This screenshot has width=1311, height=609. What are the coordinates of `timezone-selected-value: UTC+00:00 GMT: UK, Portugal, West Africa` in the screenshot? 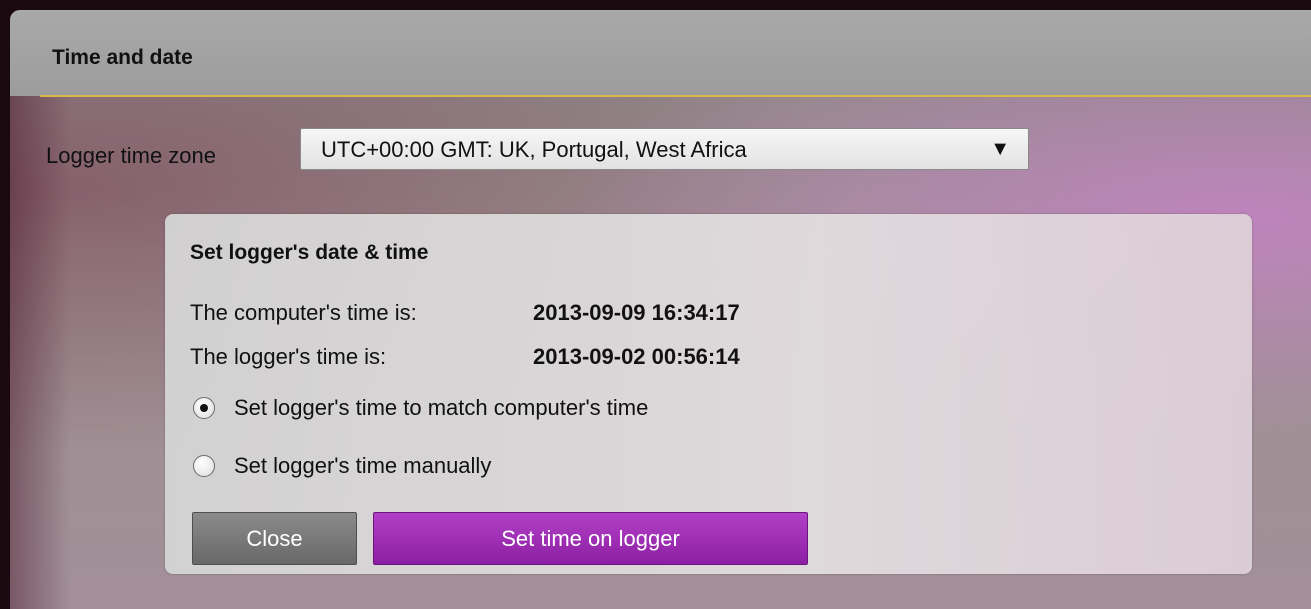 It's located at (534, 149).